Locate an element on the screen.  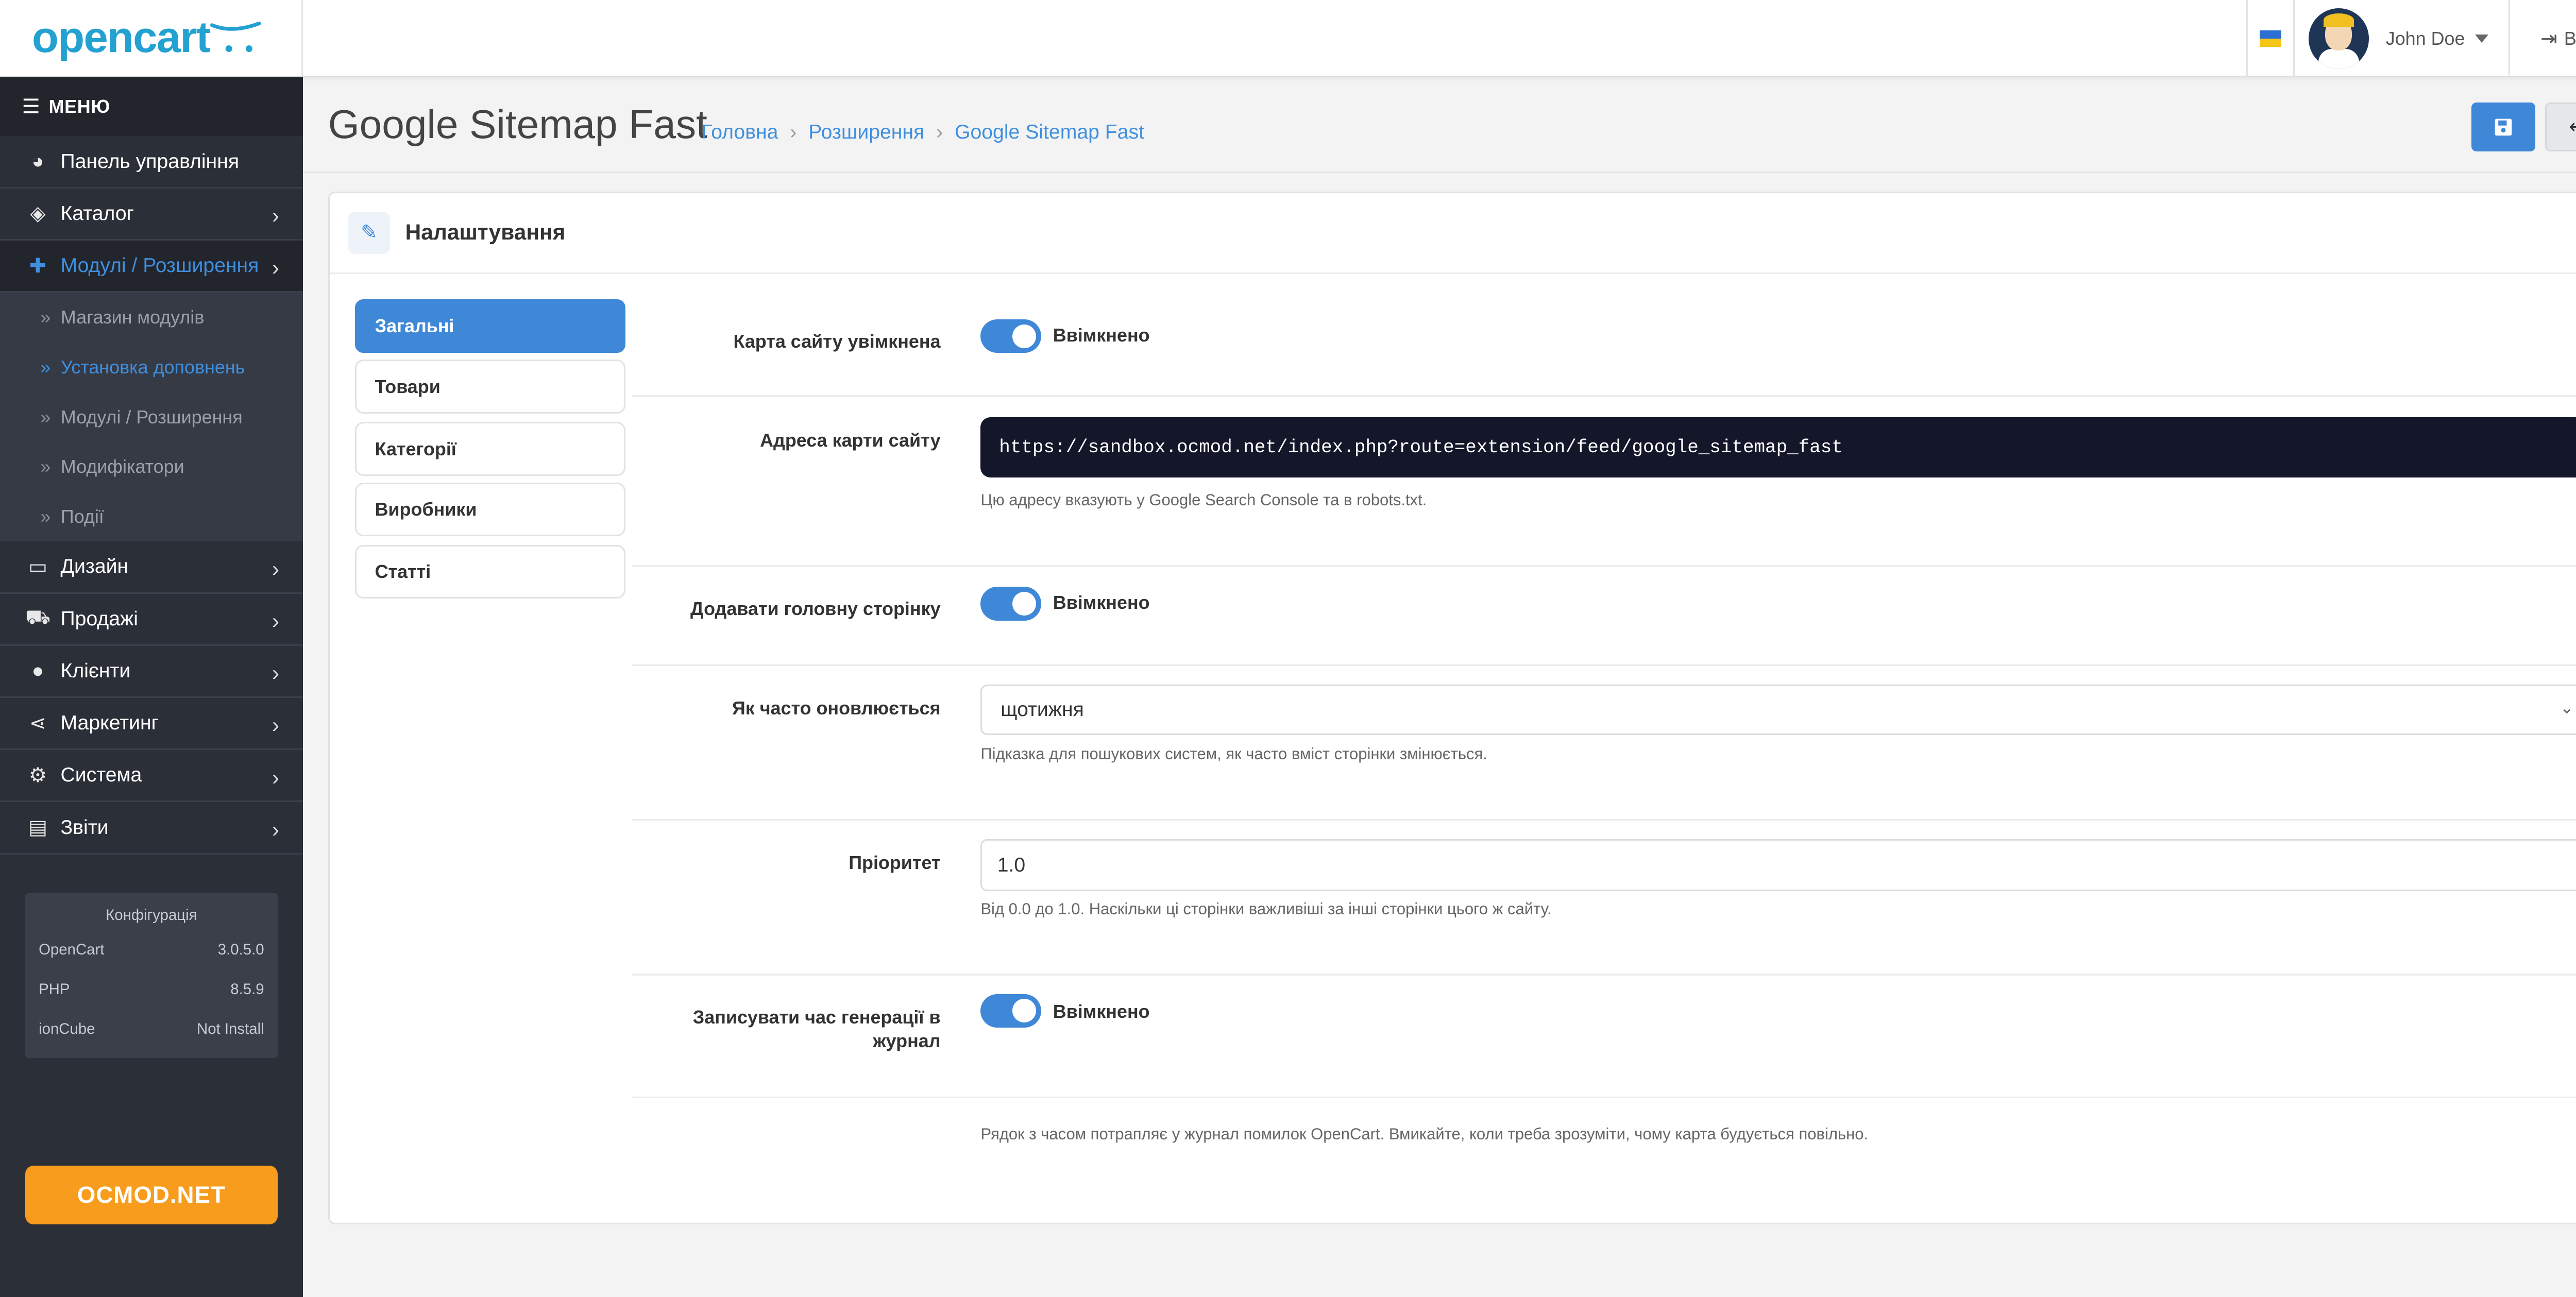
sitemap-enabled-toggle is located at coordinates (1010, 336).